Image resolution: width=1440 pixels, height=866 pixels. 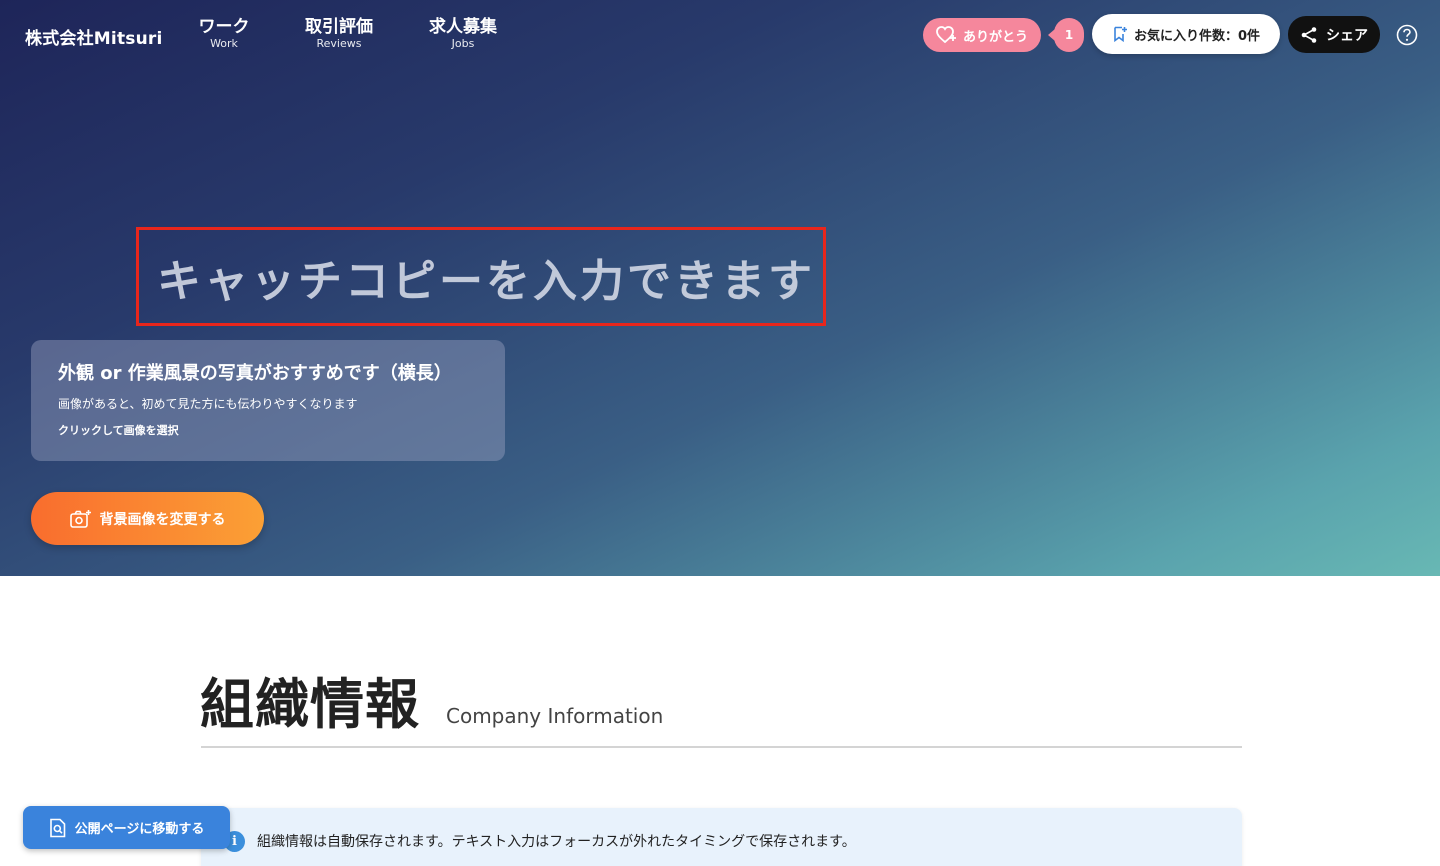 What do you see at coordinates (1309, 34) in the screenshot?
I see `share-icon` at bounding box center [1309, 34].